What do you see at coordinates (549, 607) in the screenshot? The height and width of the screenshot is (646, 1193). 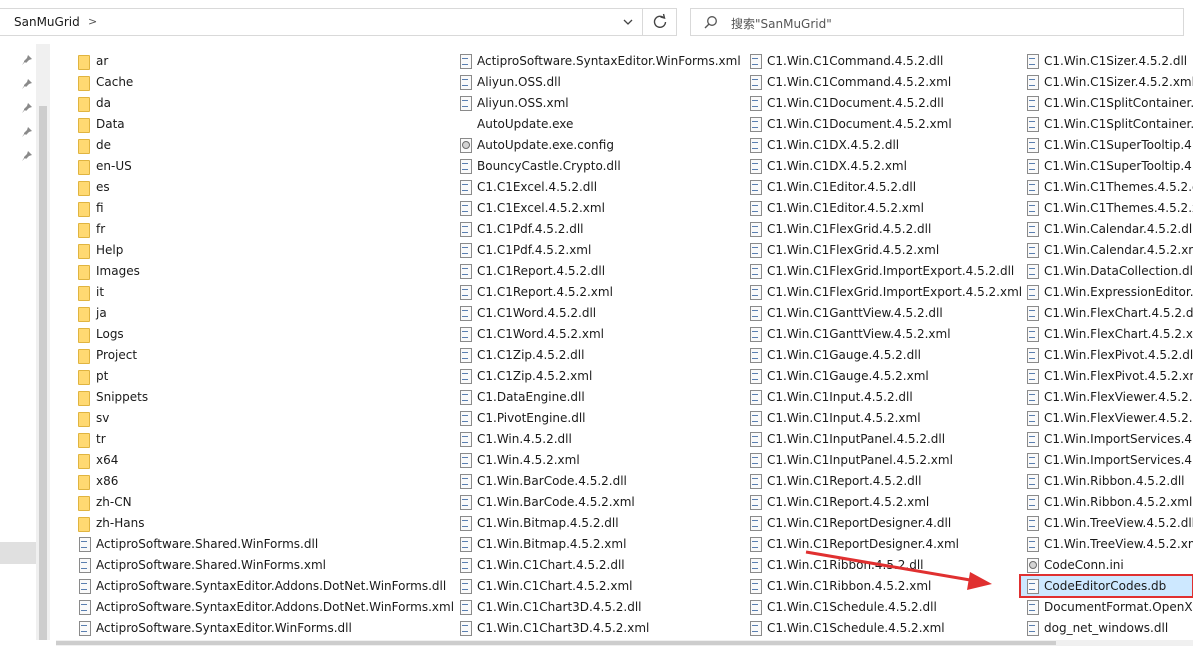 I see `file-item: C1.Win.C1Chart3D.4.5.2.dll` at bounding box center [549, 607].